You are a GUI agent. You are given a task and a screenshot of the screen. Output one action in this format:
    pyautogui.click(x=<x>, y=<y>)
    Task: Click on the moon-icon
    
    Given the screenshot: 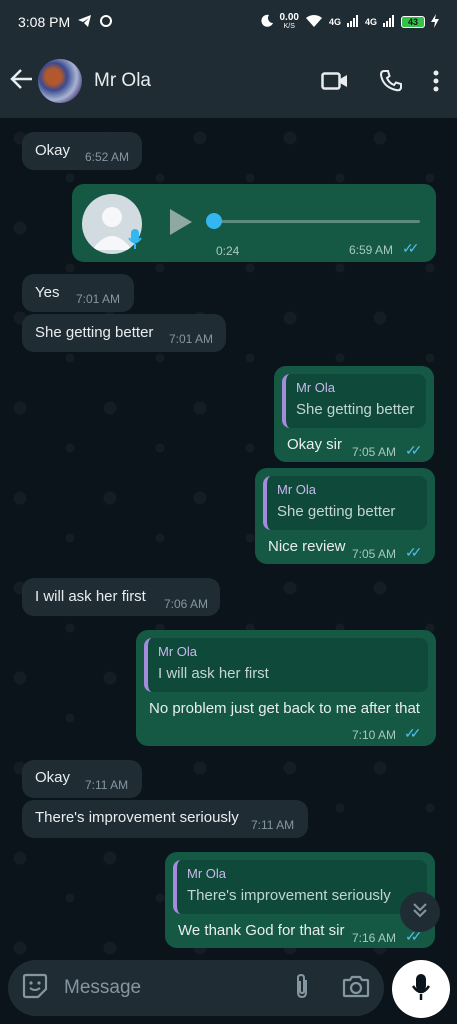 What is the action you would take?
    pyautogui.click(x=267, y=22)
    